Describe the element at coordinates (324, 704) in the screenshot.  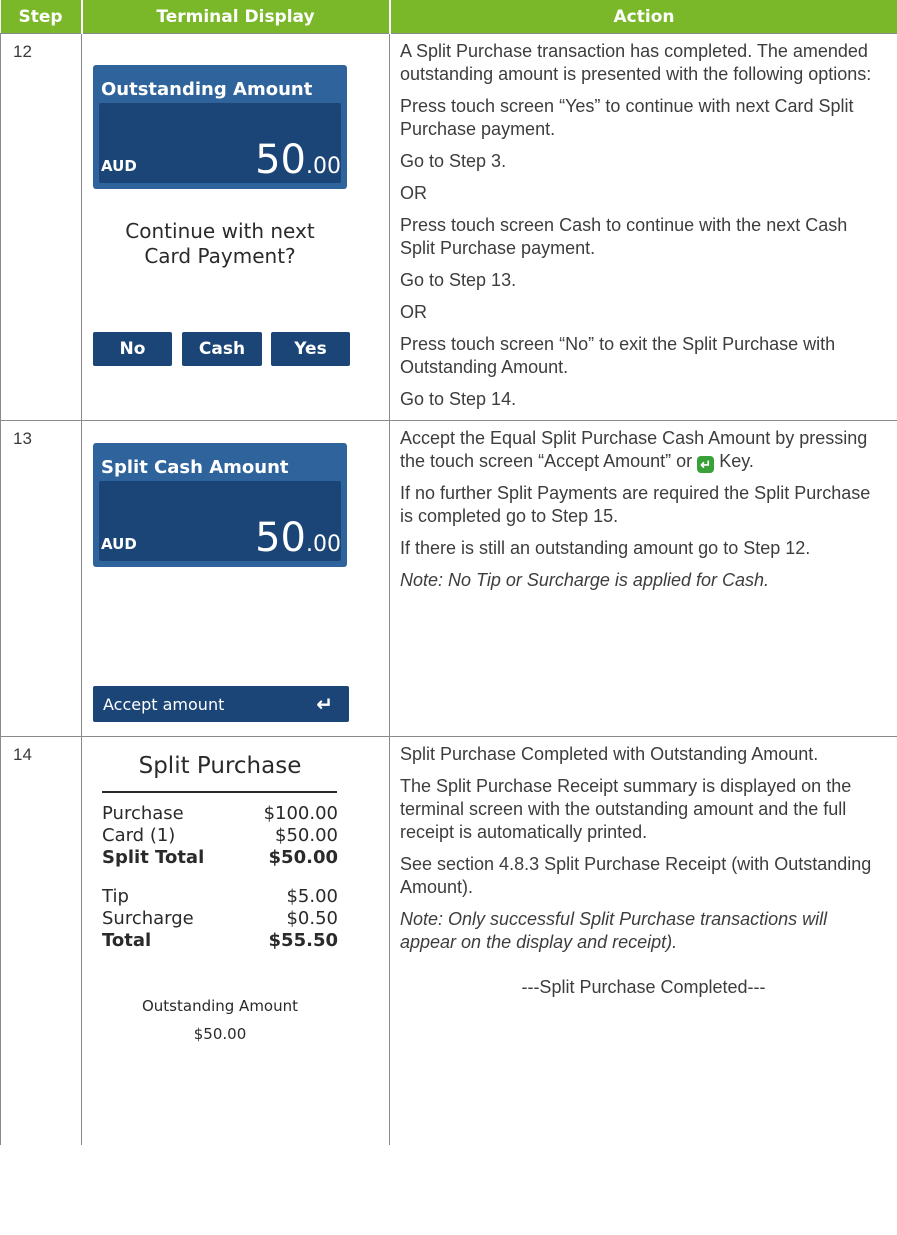
I see `return-key-icon: ↵` at that location.